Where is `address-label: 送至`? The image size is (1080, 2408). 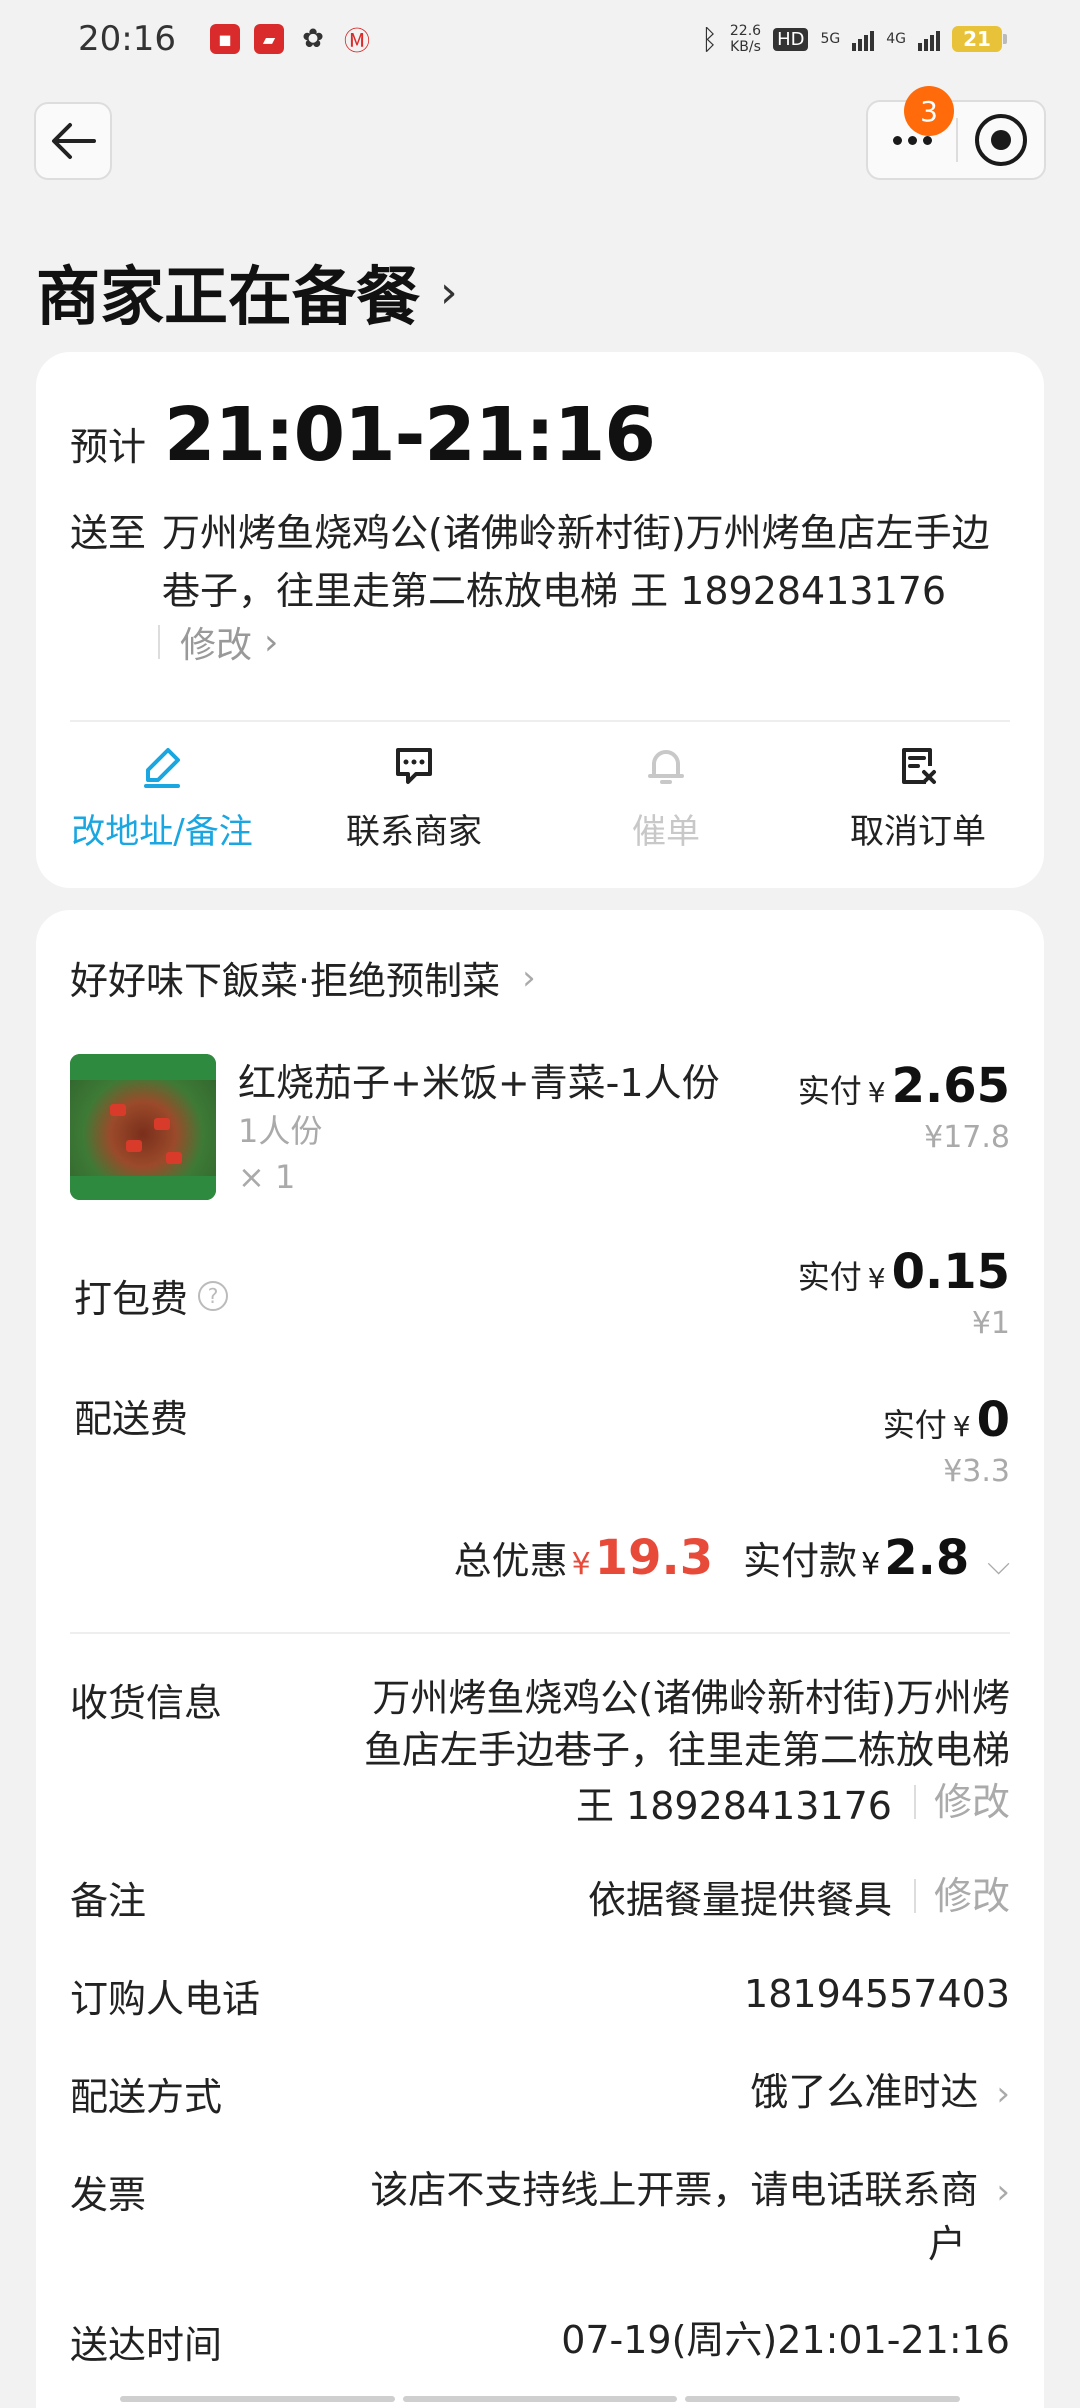
address-label: 送至 is located at coordinates (108, 533).